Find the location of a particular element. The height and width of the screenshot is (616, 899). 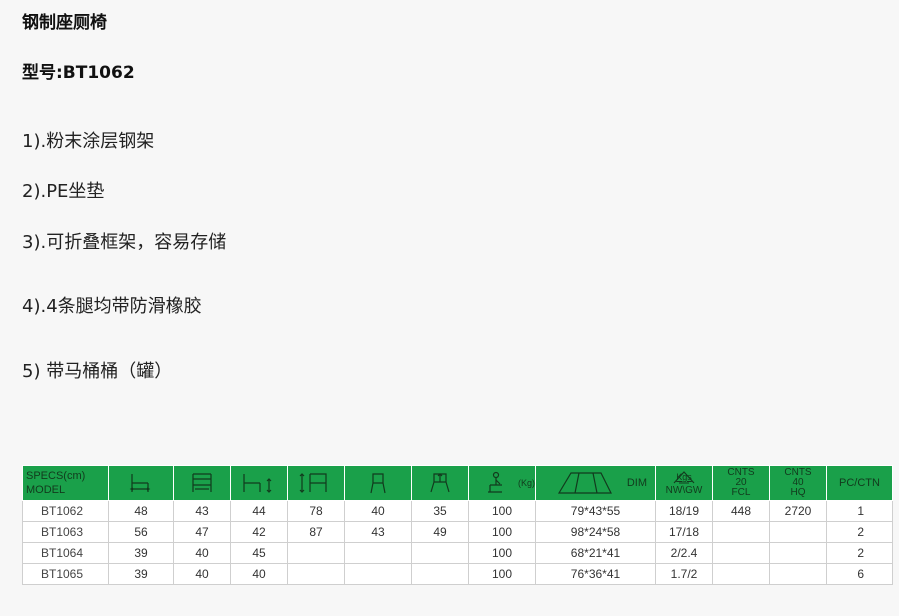

table-cell: 45 is located at coordinates (259, 553).